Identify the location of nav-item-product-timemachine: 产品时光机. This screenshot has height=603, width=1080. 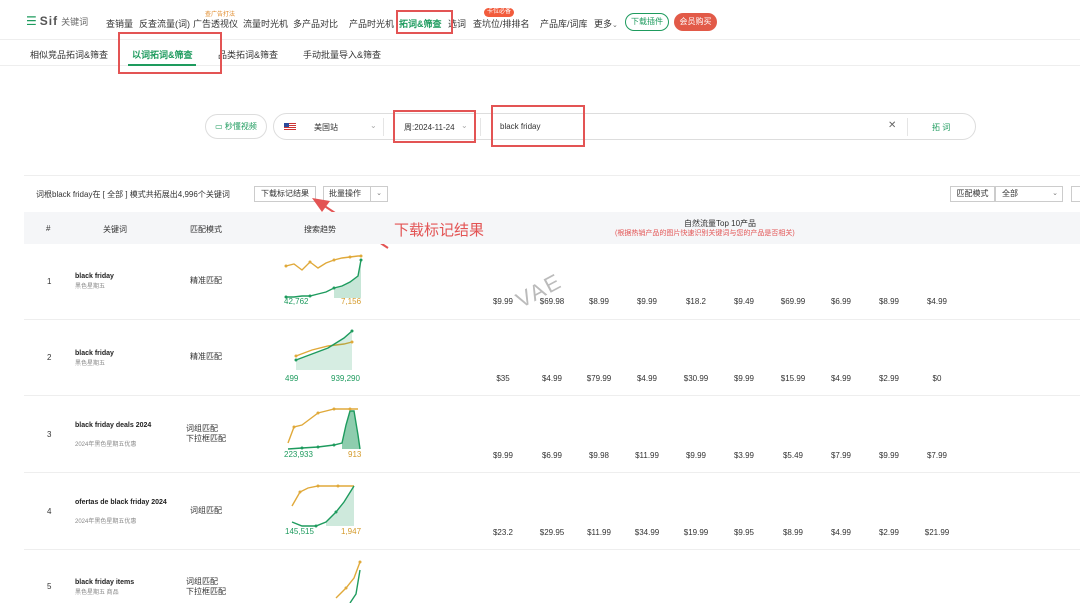
(371, 23).